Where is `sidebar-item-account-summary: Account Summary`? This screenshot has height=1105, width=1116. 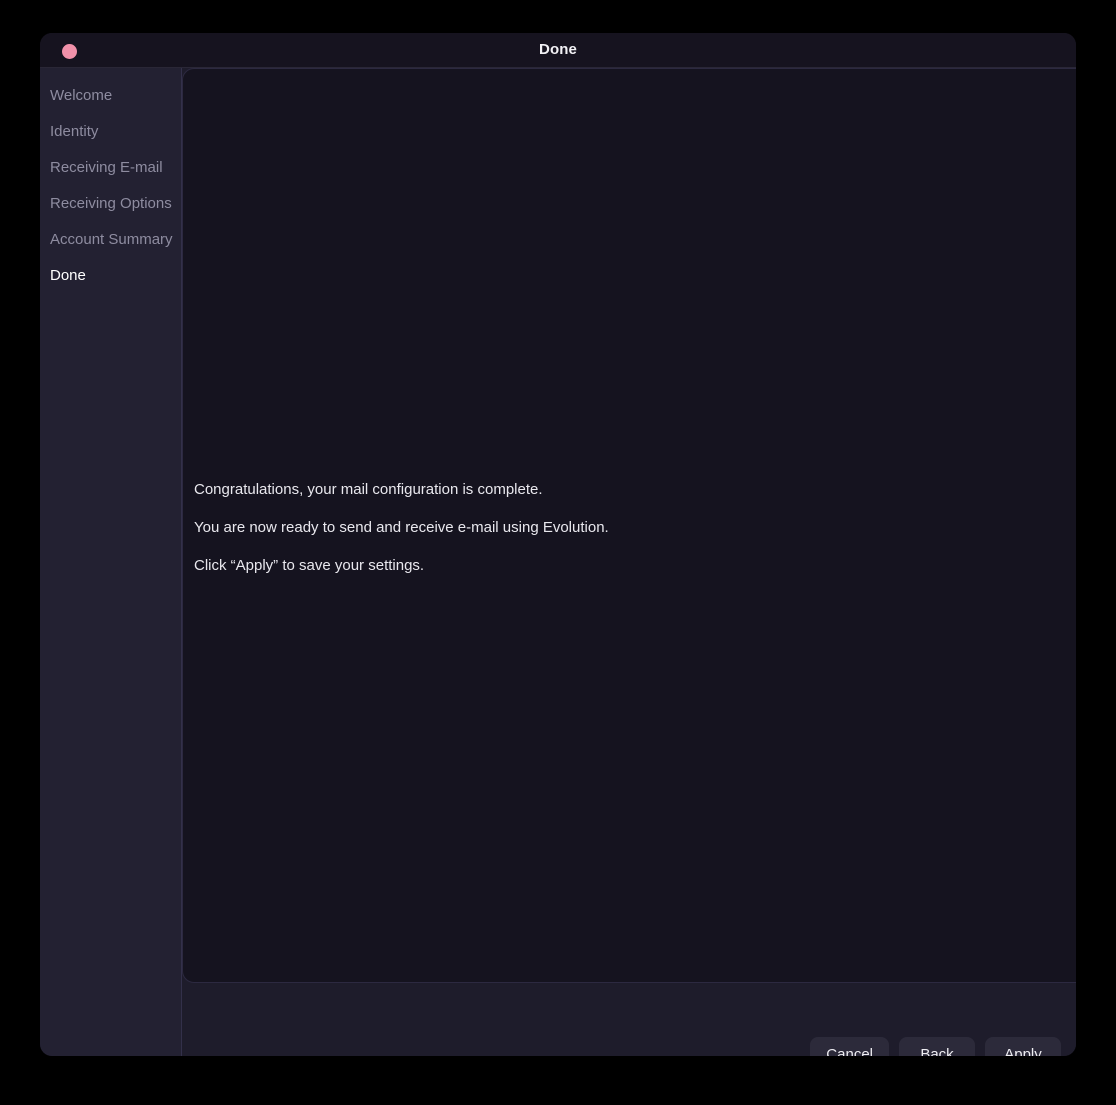
sidebar-item-account-summary: Account Summary is located at coordinates (110, 240).